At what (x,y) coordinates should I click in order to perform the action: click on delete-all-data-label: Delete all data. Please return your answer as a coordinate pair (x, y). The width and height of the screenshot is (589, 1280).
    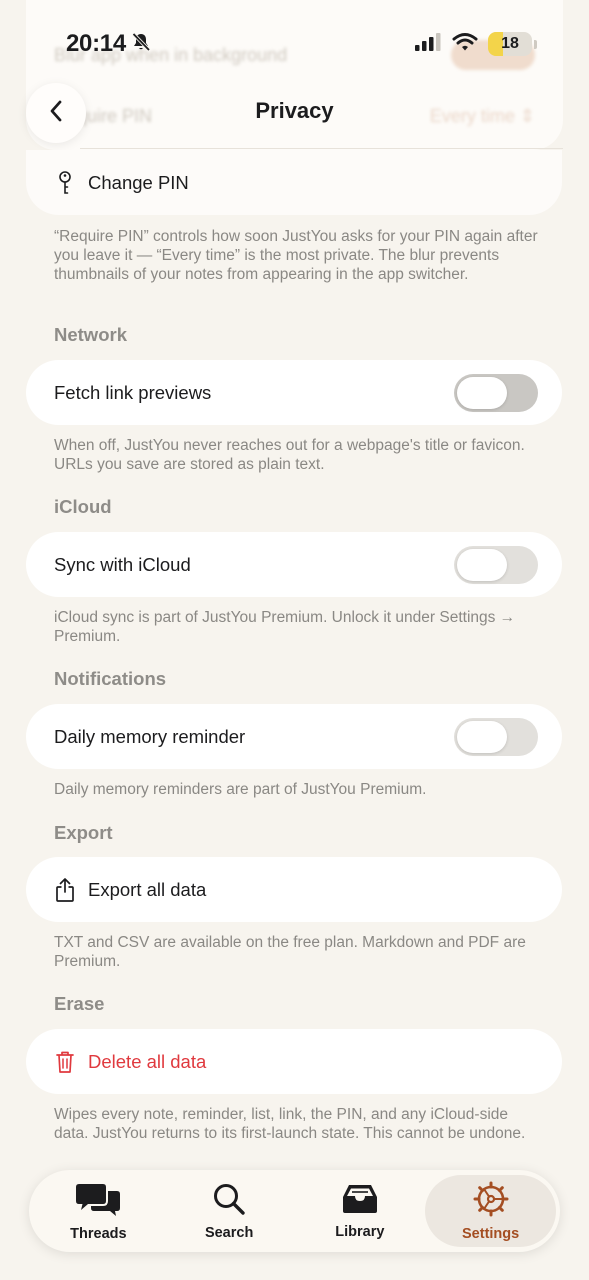
    Looking at the image, I should click on (147, 1061).